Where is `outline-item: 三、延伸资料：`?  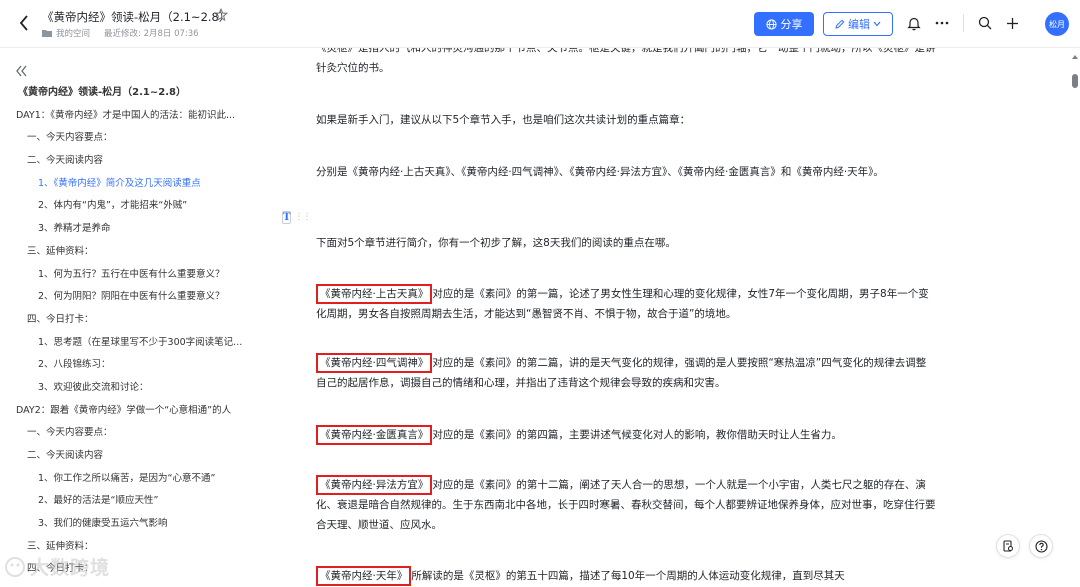 outline-item: 三、延伸资料： is located at coordinates (139, 252).